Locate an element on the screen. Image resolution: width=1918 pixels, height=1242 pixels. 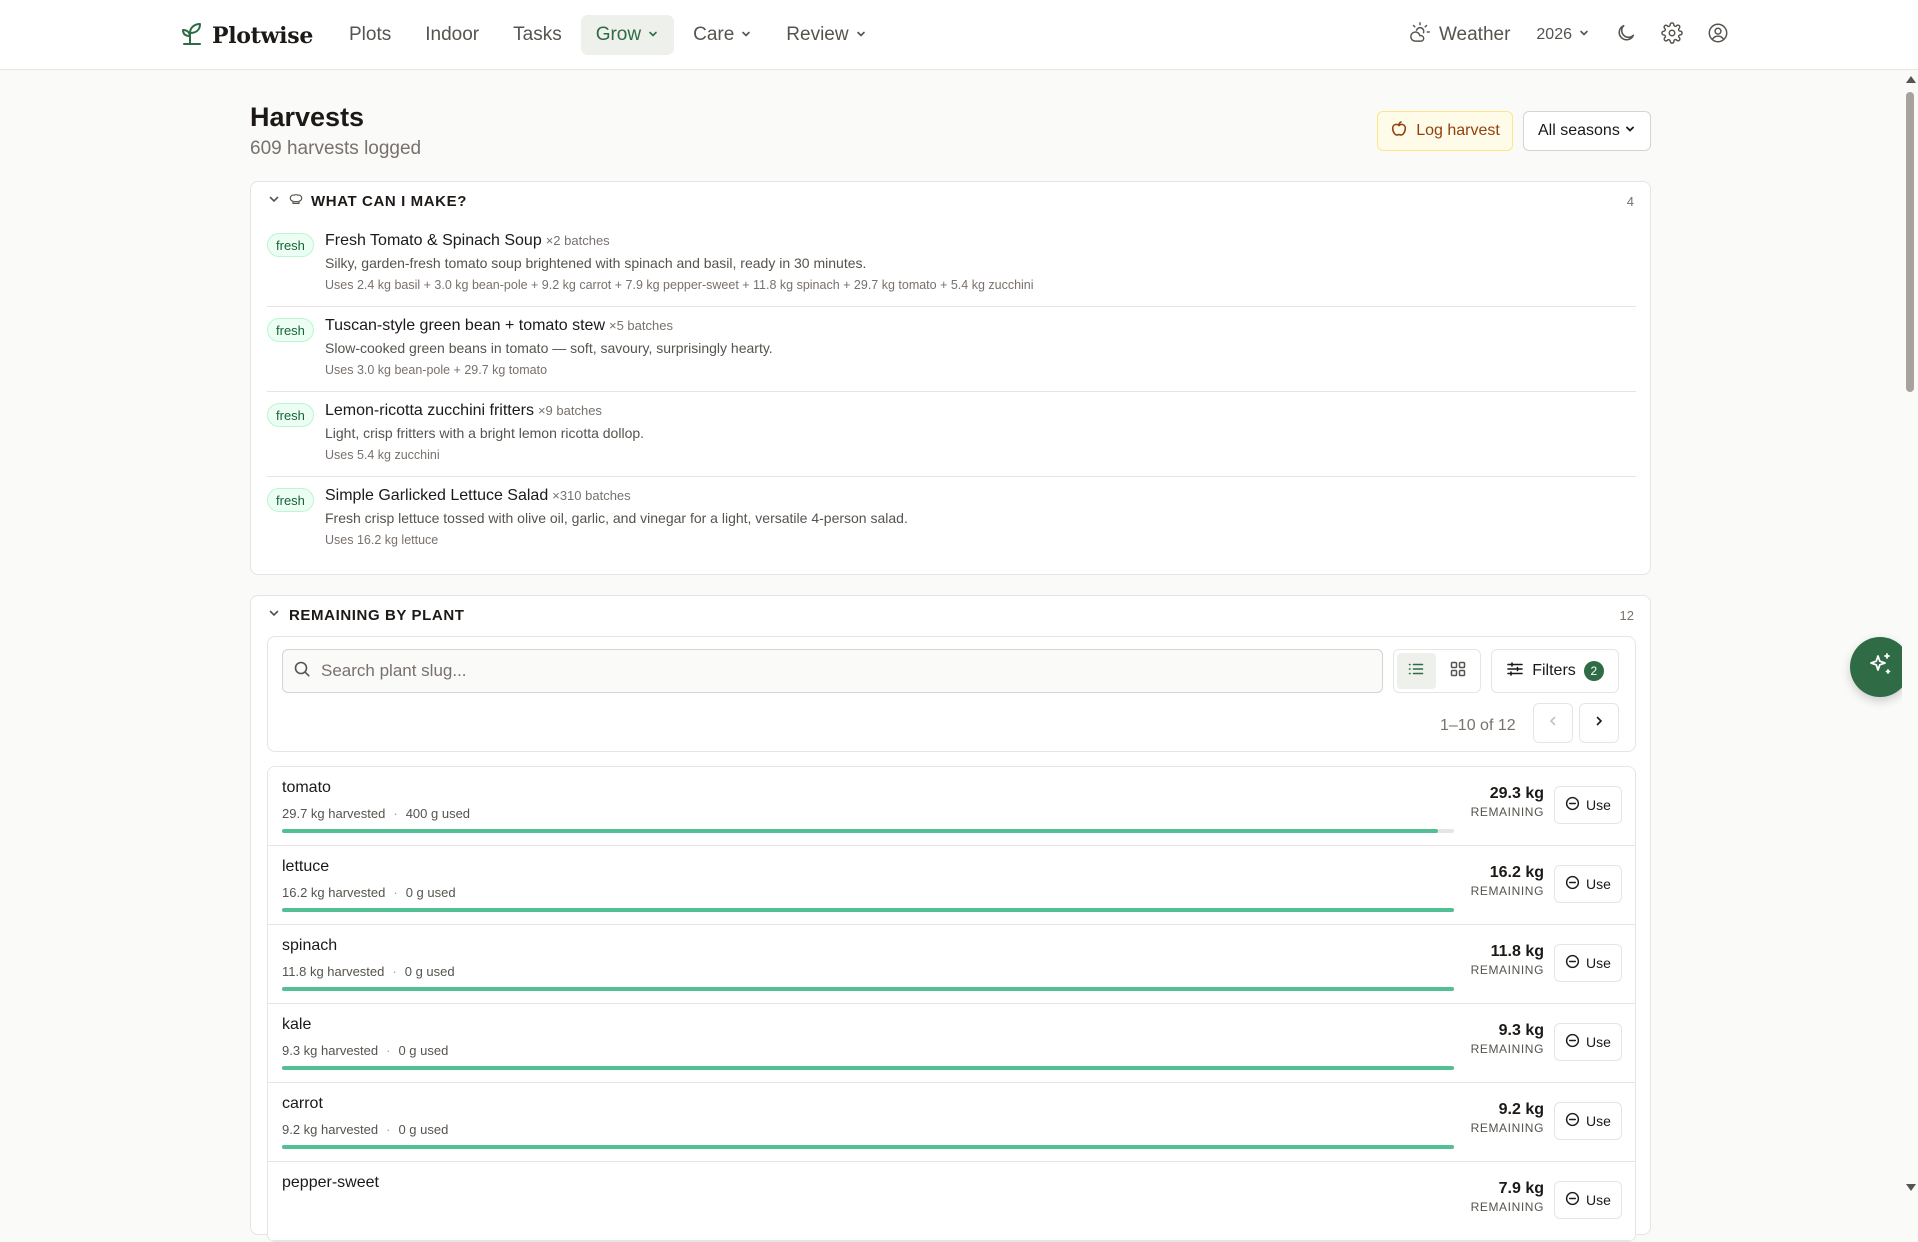
list-icon is located at coordinates (1416, 671).